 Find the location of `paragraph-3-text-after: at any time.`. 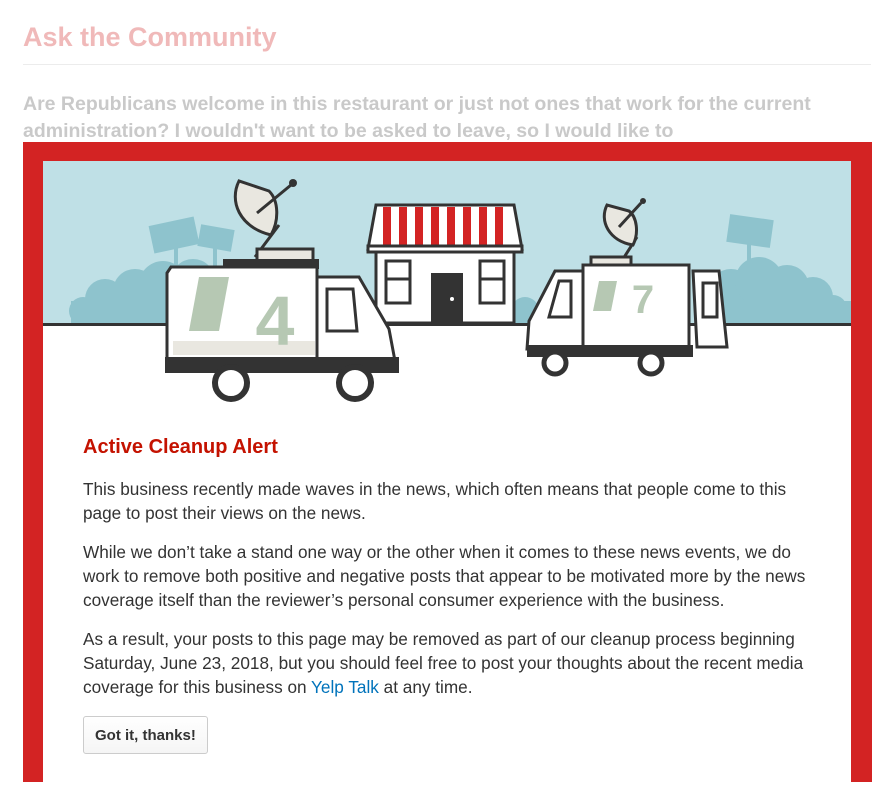

paragraph-3-text-after: at any time. is located at coordinates (425, 687).